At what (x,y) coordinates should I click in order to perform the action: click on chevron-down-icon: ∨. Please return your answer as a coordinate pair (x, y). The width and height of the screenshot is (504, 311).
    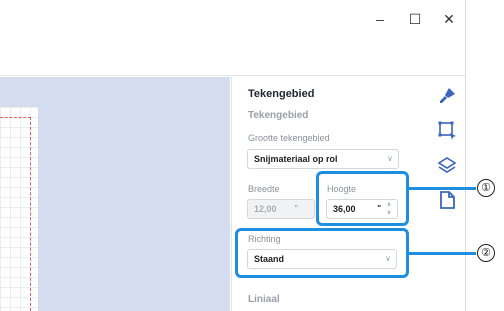
    Looking at the image, I should click on (390, 158).